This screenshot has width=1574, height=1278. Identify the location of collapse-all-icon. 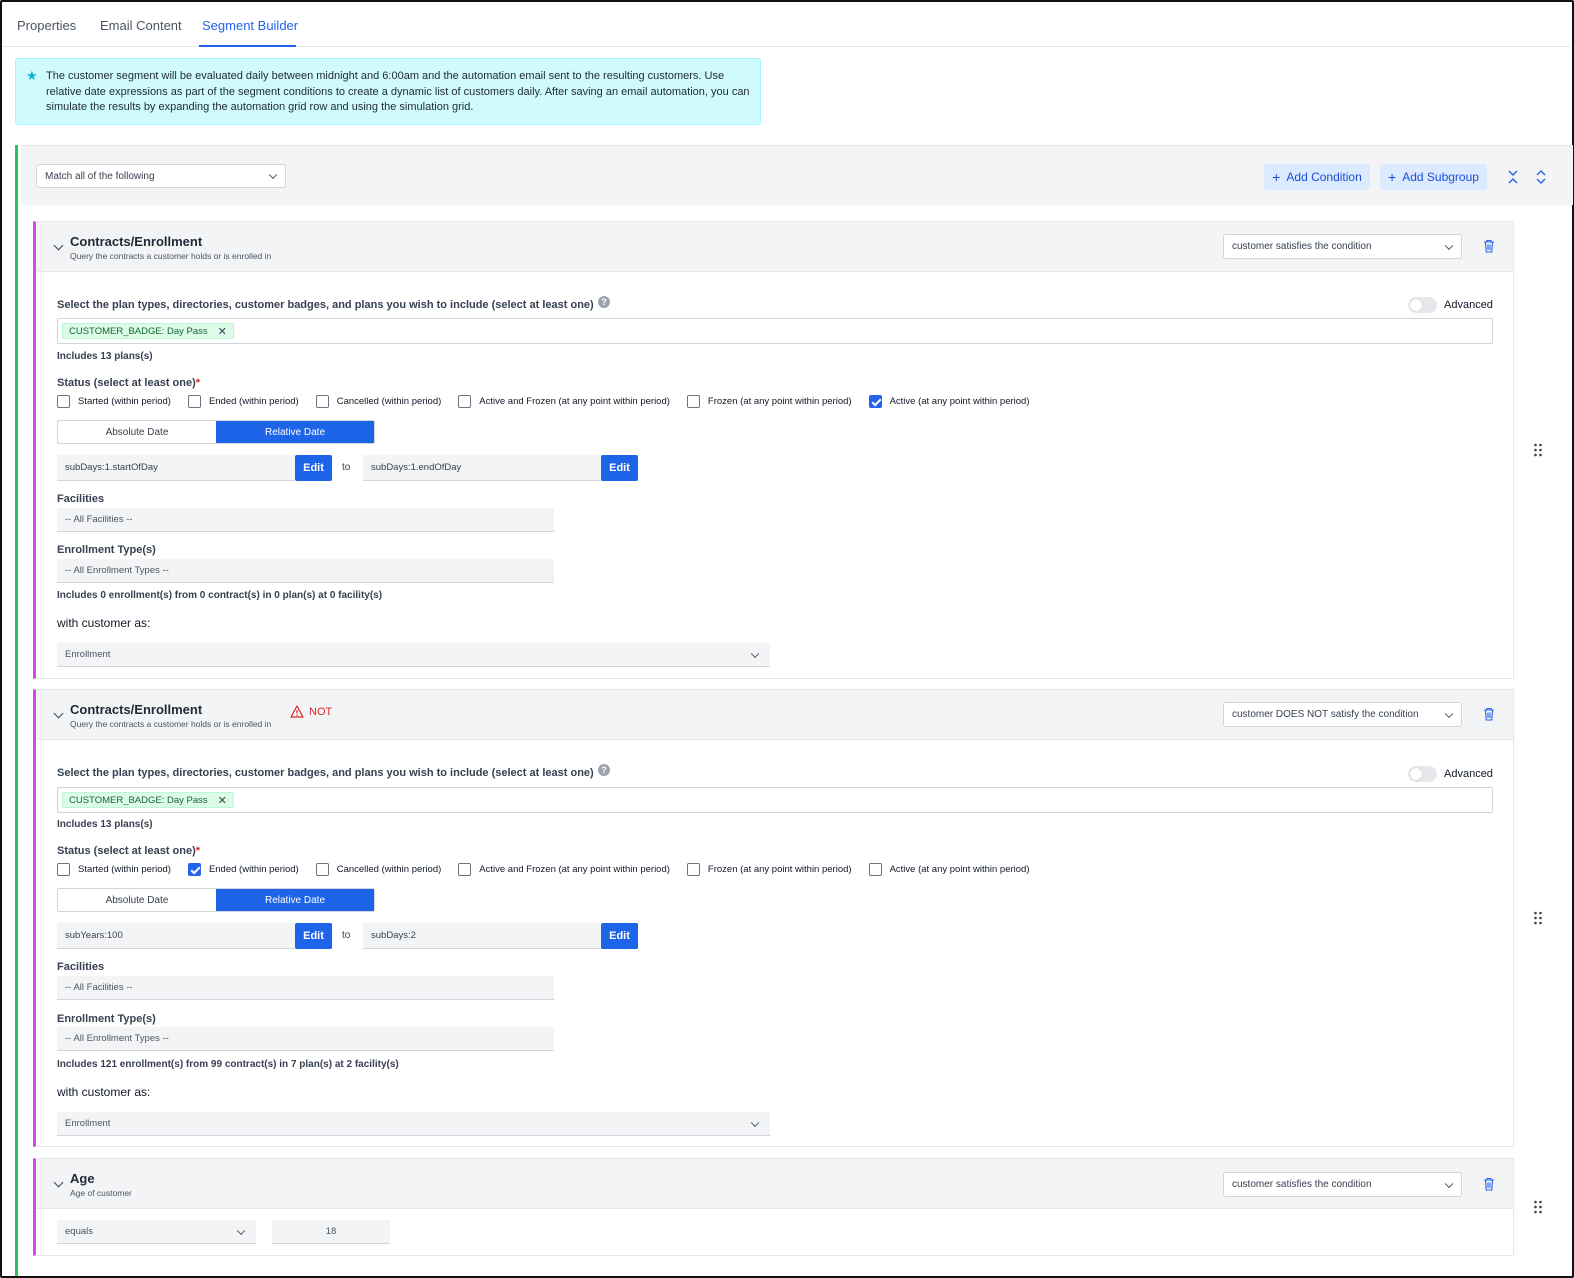
(1513, 177).